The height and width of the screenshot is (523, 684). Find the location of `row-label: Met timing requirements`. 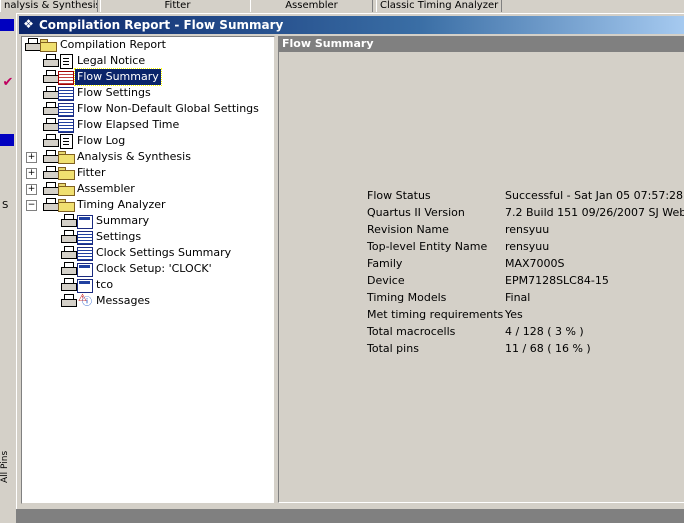

row-label: Met timing requirements is located at coordinates (435, 314).